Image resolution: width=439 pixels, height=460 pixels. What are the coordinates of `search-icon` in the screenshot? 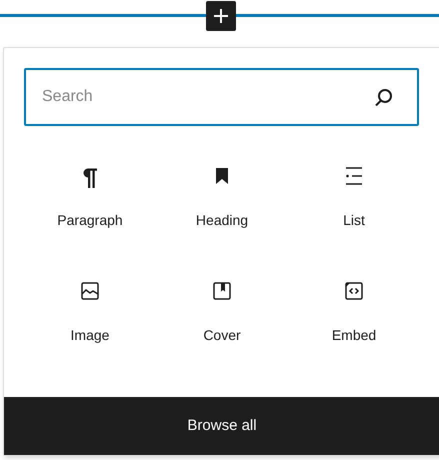 It's located at (383, 97).